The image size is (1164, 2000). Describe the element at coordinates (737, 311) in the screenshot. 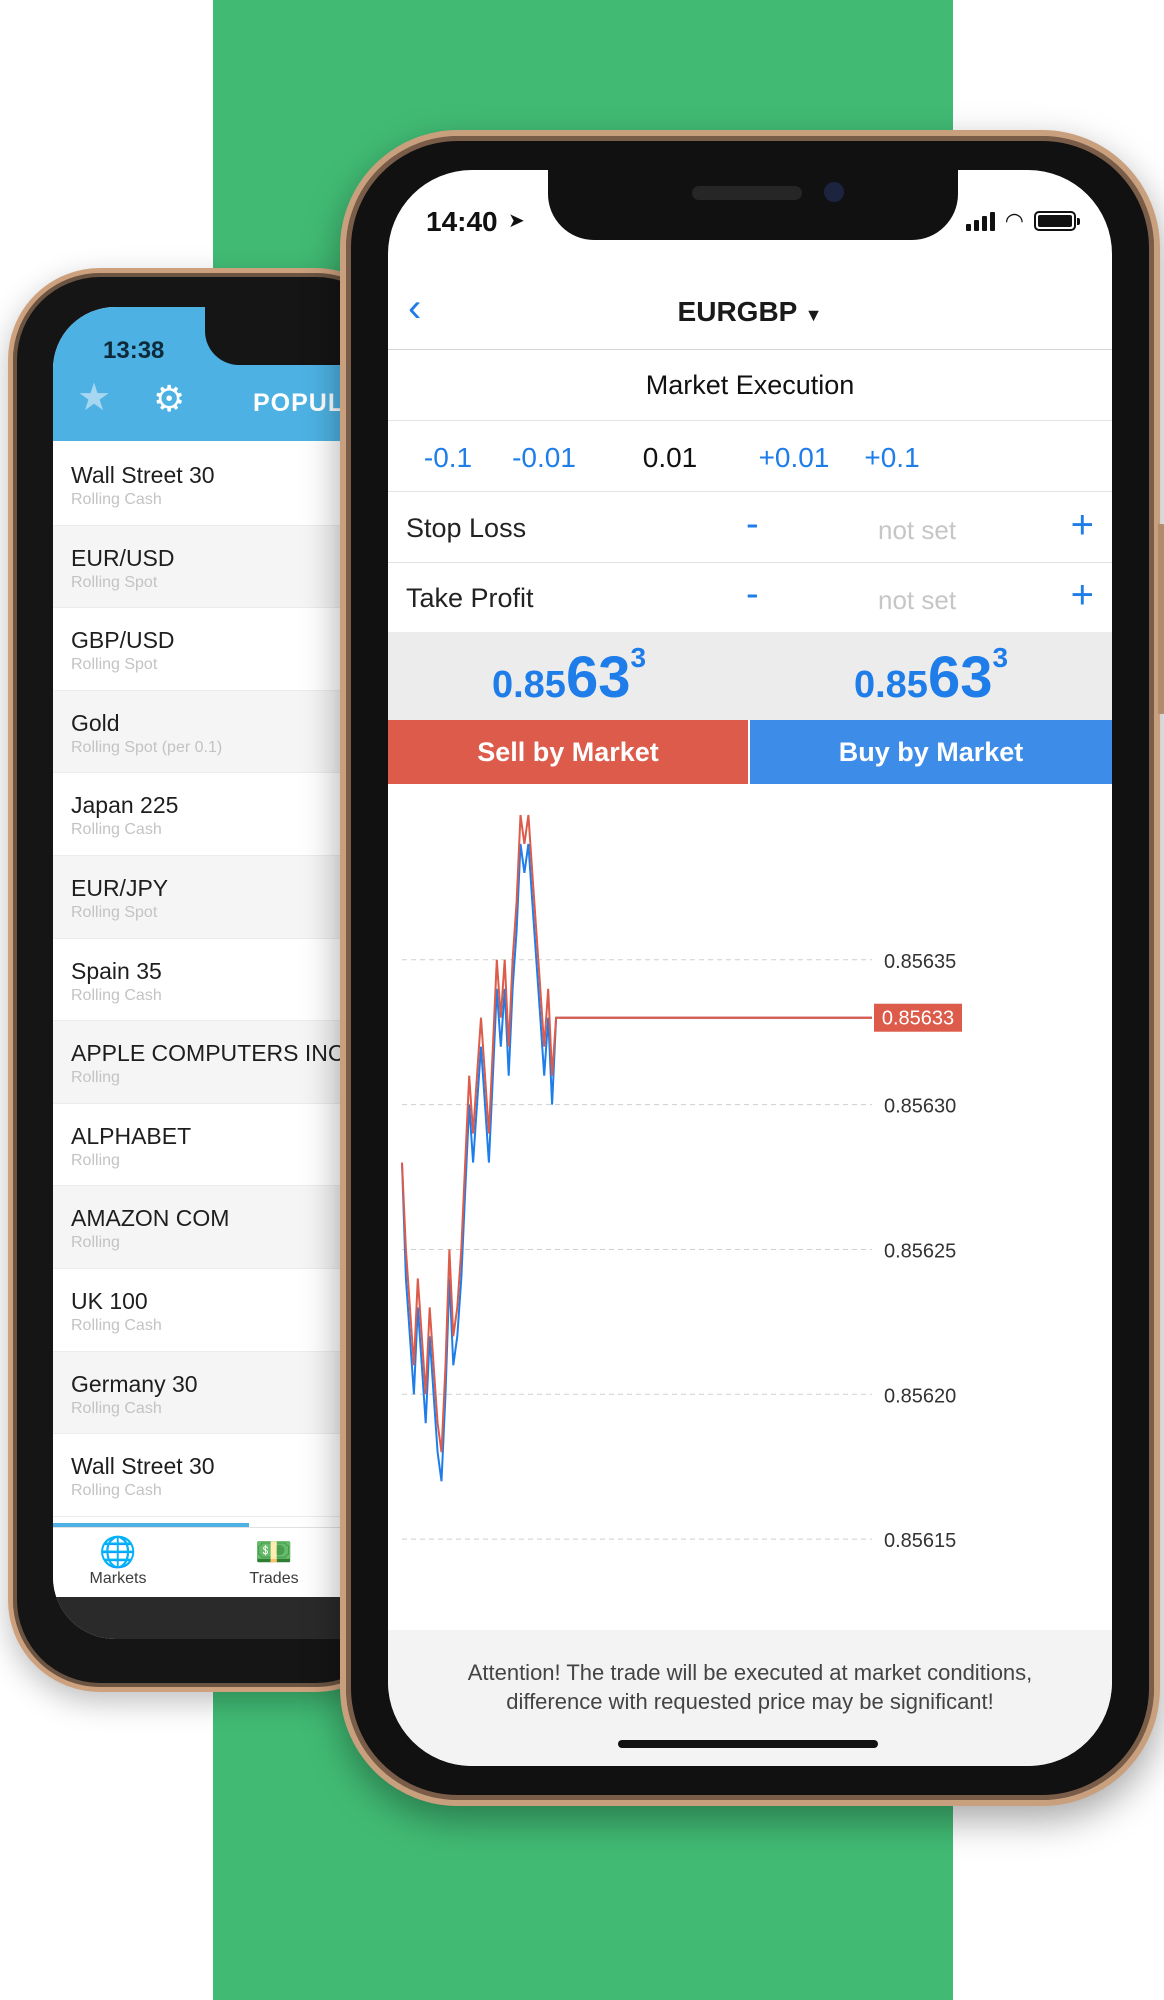

I see `page-title: EURGBP` at that location.